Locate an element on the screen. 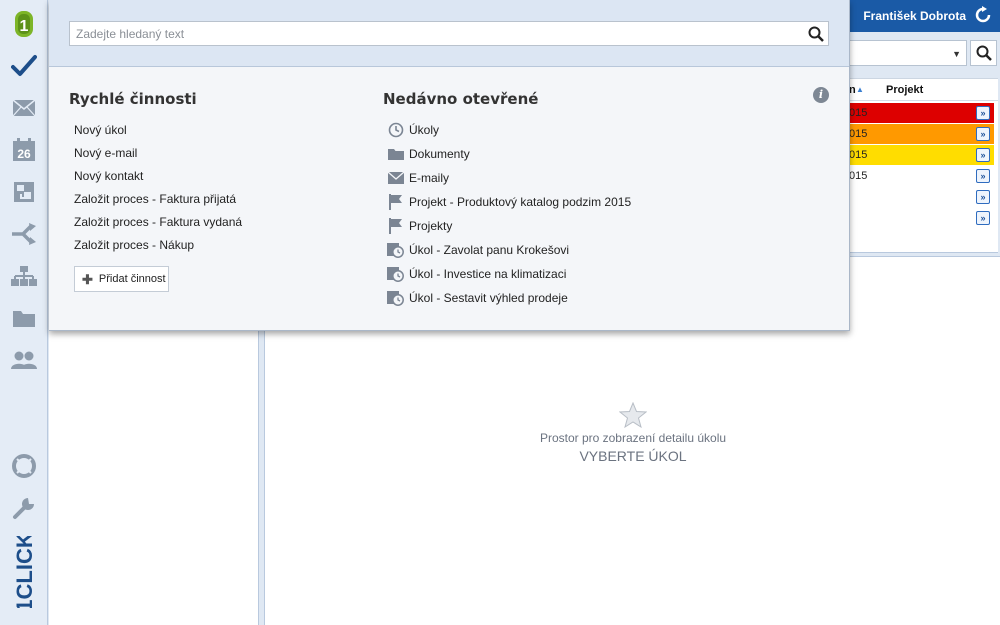  settings-wrench-icon is located at coordinates (24, 508).